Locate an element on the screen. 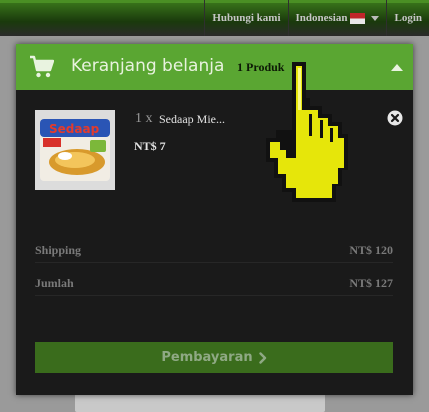  total-row: Jumlah NT$ 127 is located at coordinates (214, 283).